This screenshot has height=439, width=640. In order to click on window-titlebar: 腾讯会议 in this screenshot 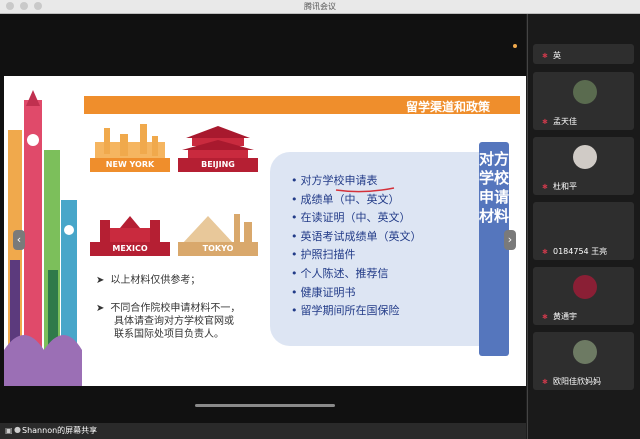, I will do `click(320, 7)`.